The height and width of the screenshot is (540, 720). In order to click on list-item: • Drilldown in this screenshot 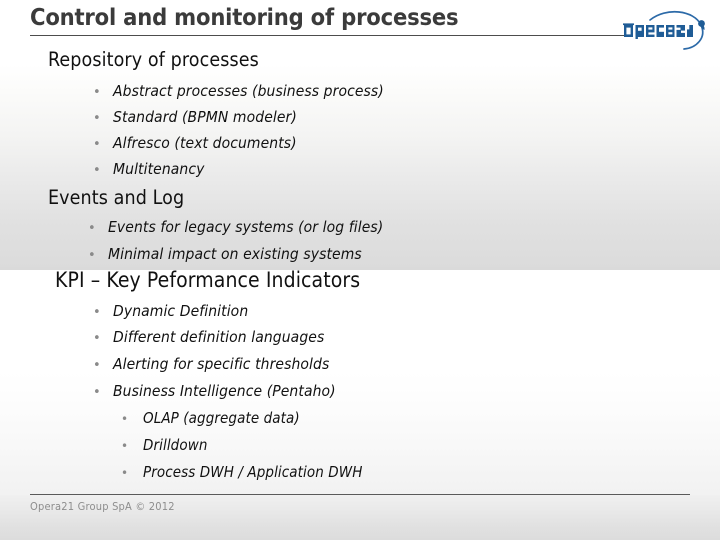, I will do `click(164, 445)`.